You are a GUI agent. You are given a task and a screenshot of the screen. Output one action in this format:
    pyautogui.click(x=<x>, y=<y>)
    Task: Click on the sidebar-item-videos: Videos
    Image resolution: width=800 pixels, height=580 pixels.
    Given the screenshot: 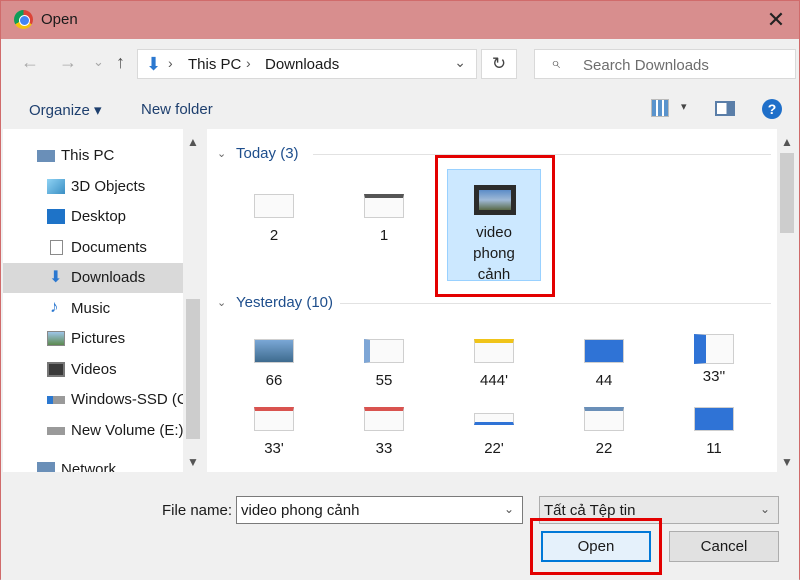 What is the action you would take?
    pyautogui.click(x=93, y=370)
    